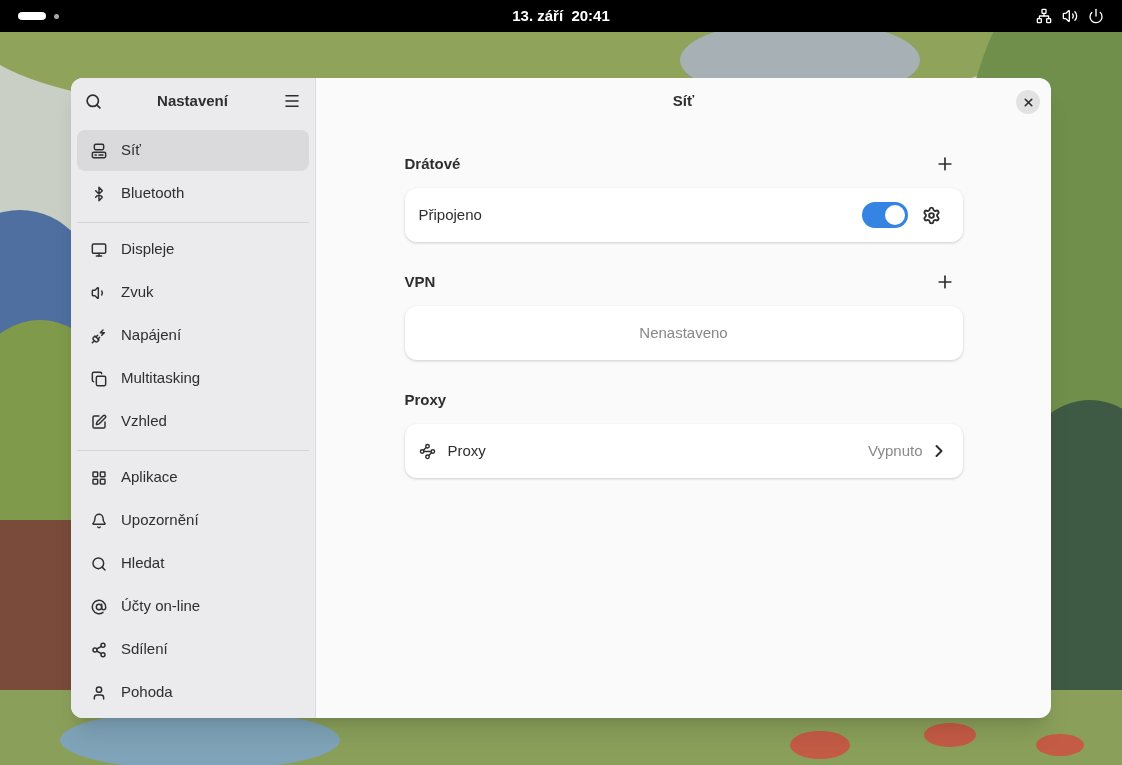 This screenshot has width=1122, height=765. I want to click on proxy-icon, so click(427, 451).